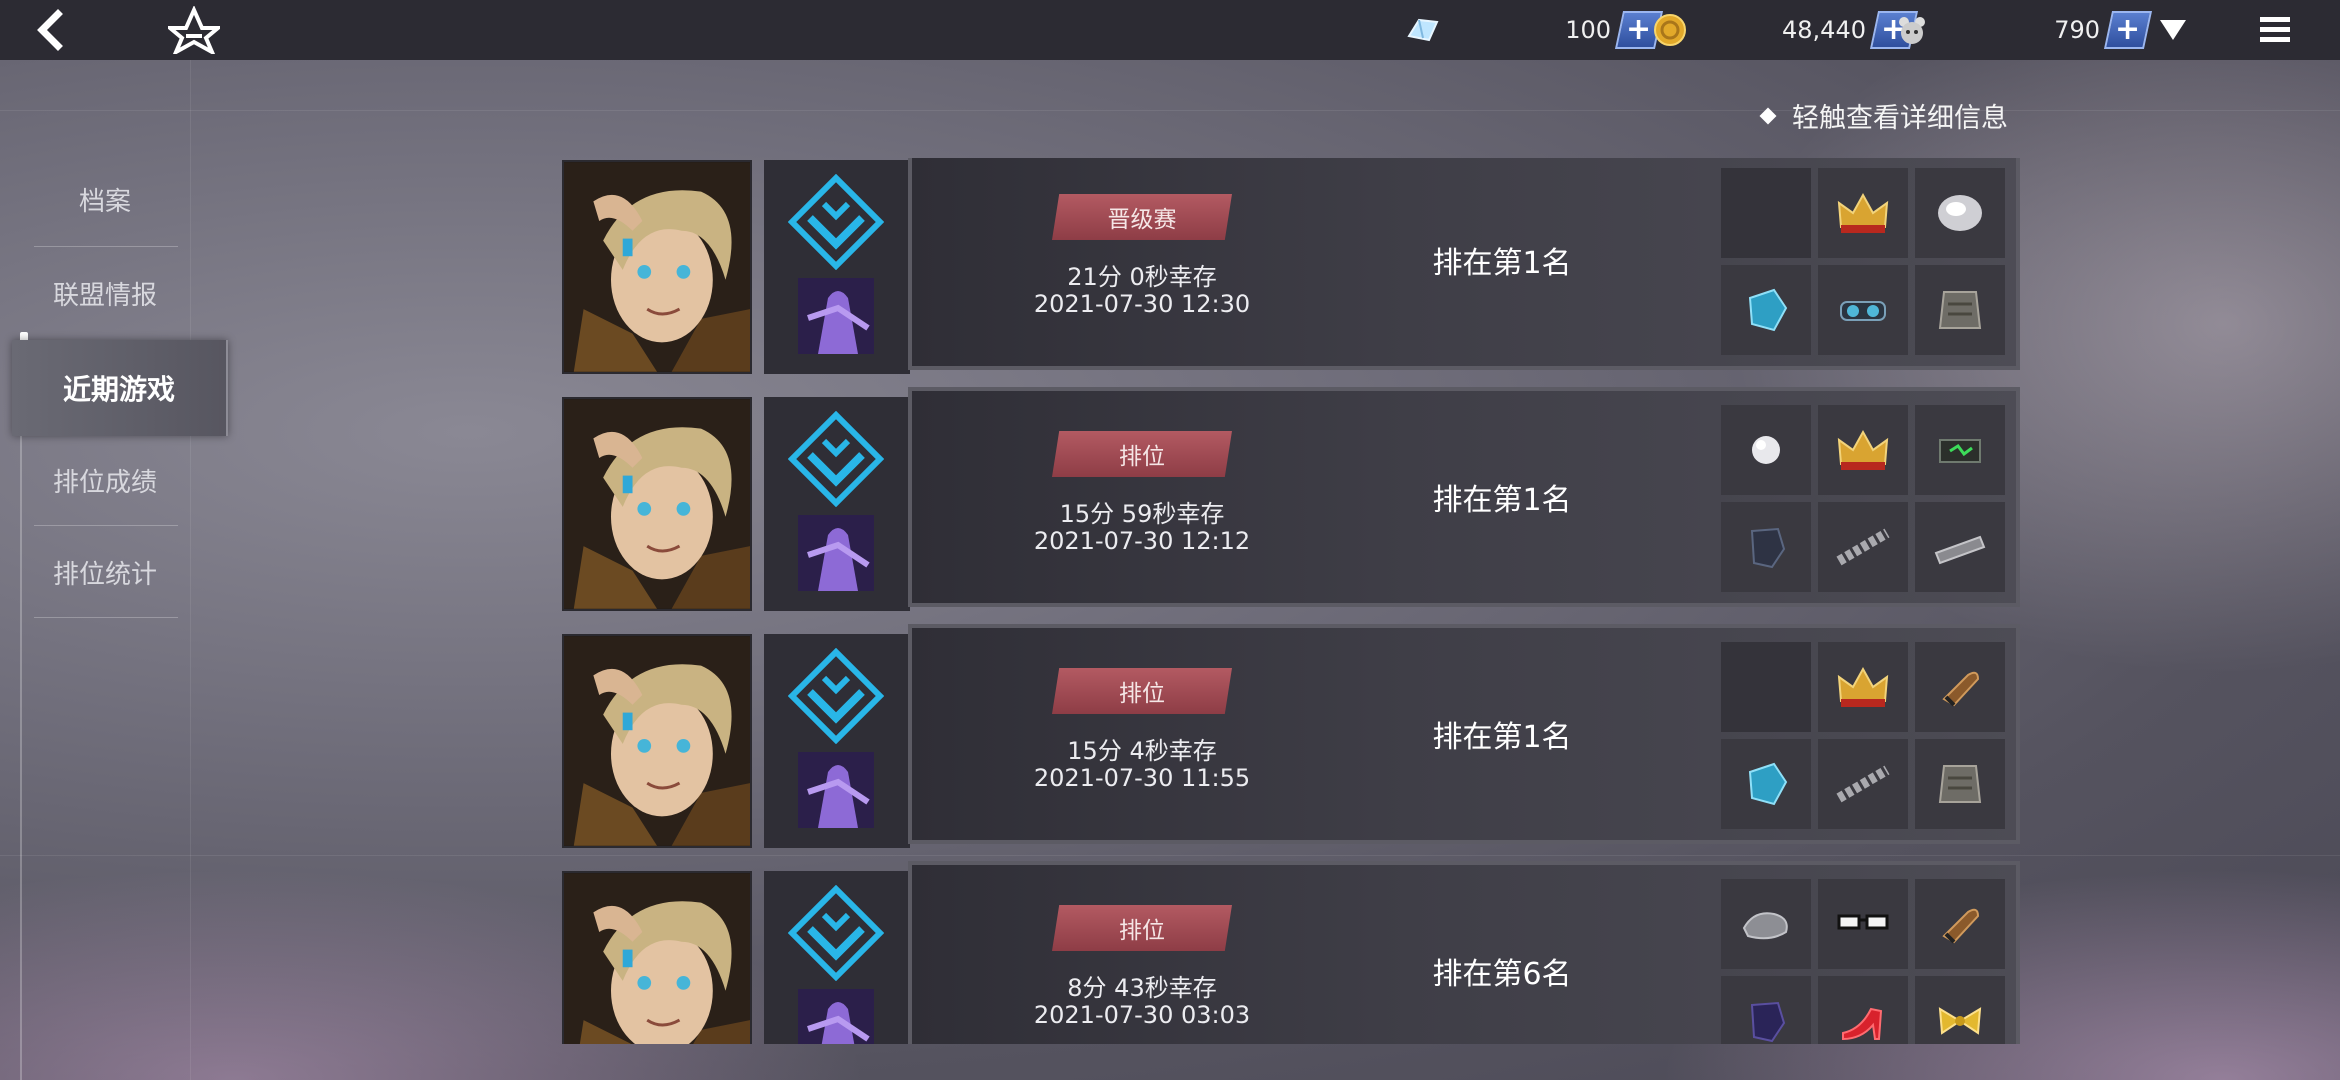 This screenshot has width=2340, height=1080. Describe the element at coordinates (1290, 952) in the screenshot. I see `game-row: 排位 8分 43秒幸存 2021-07-30 03:03 排在第6名` at that location.